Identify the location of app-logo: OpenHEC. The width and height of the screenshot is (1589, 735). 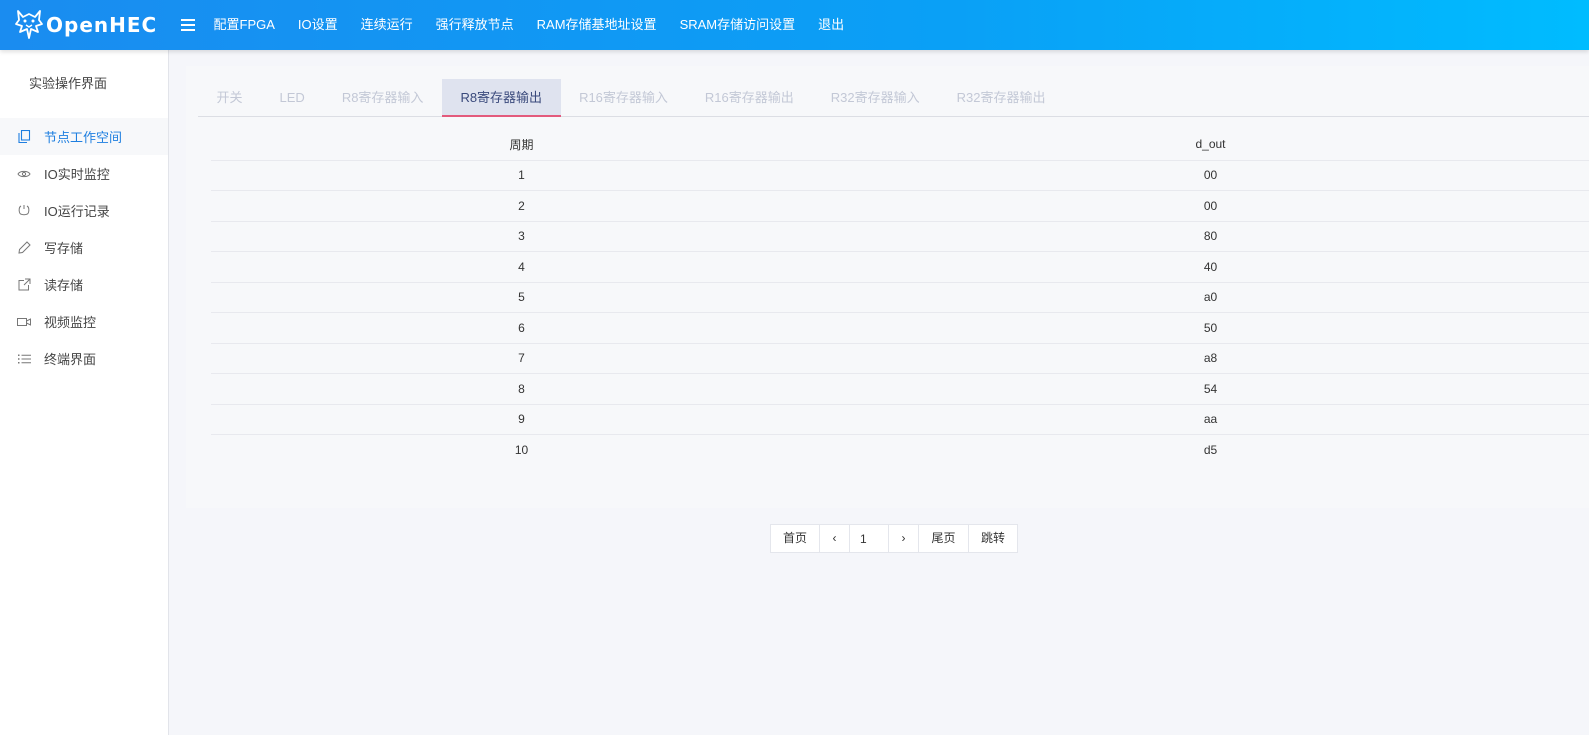
(85, 25).